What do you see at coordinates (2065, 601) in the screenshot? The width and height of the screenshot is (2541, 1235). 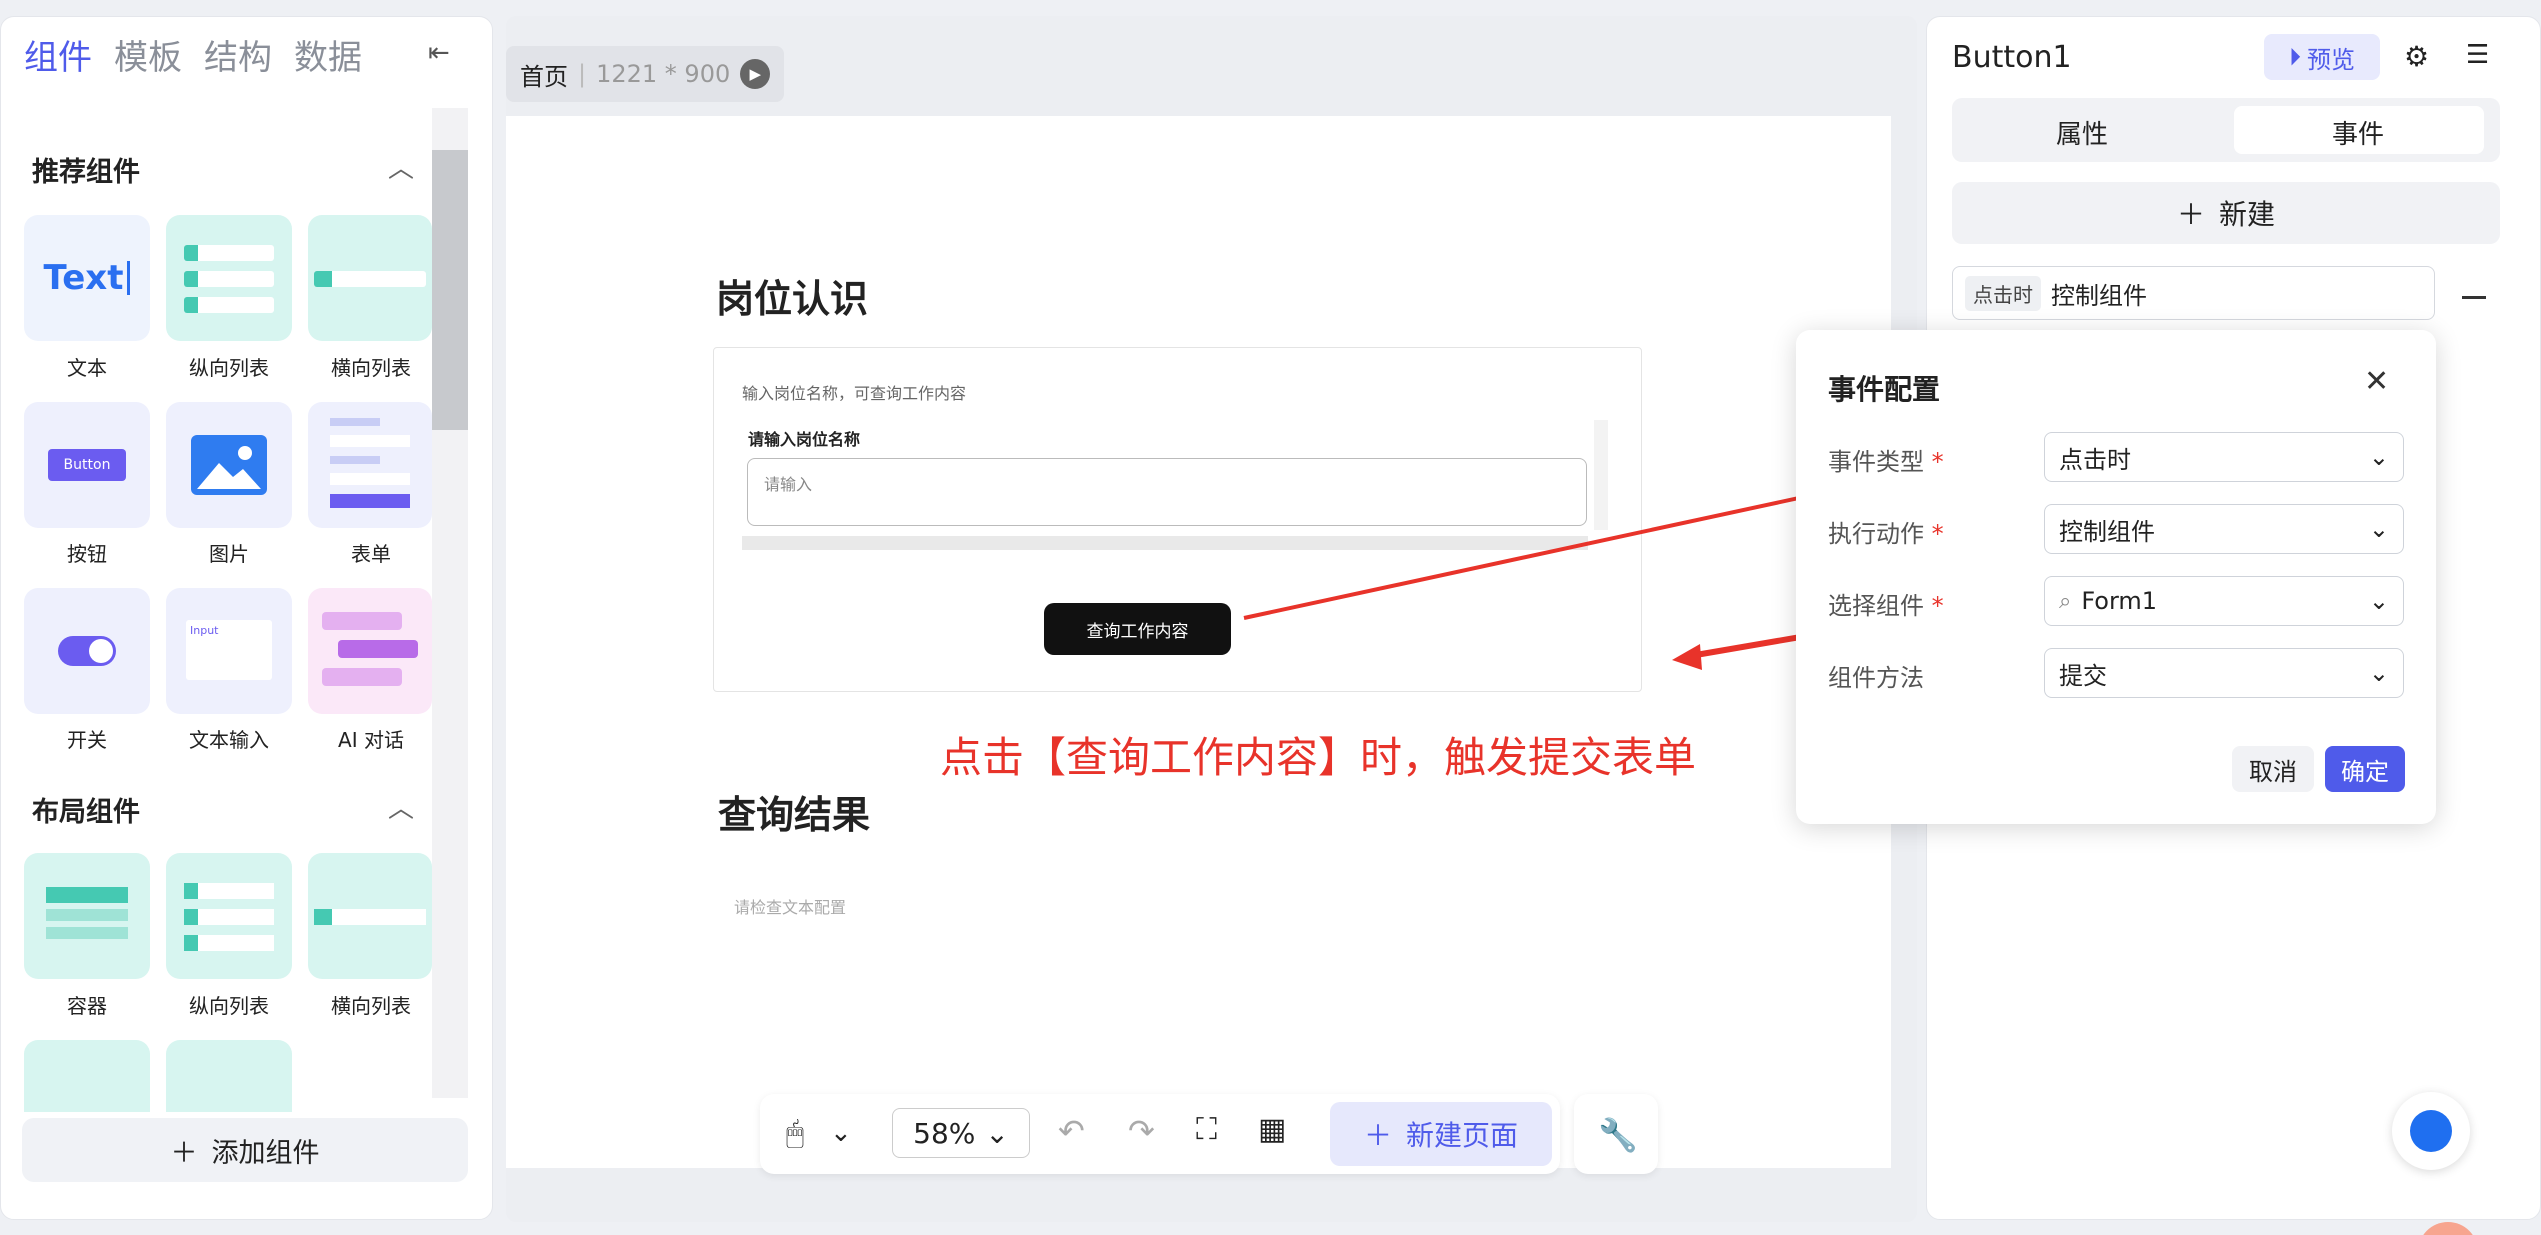 I see `search-icon: ⌕` at bounding box center [2065, 601].